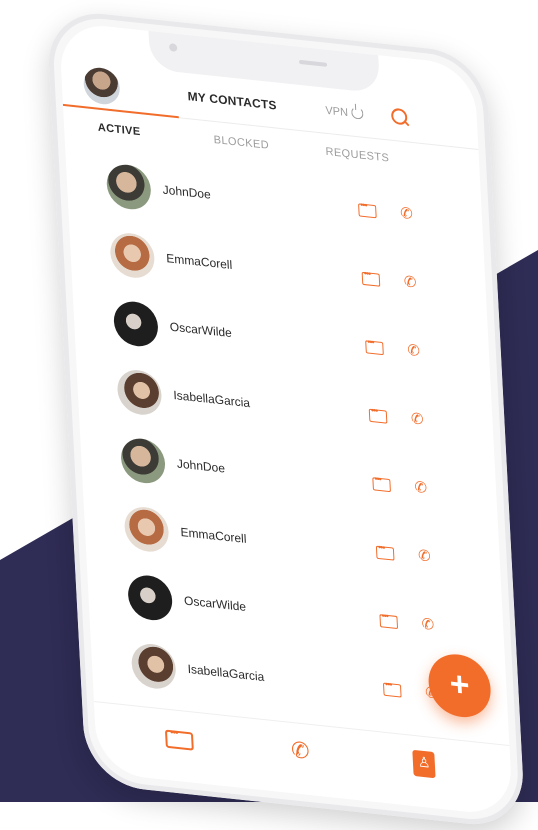  Describe the element at coordinates (357, 113) in the screenshot. I see `power-icon` at that location.